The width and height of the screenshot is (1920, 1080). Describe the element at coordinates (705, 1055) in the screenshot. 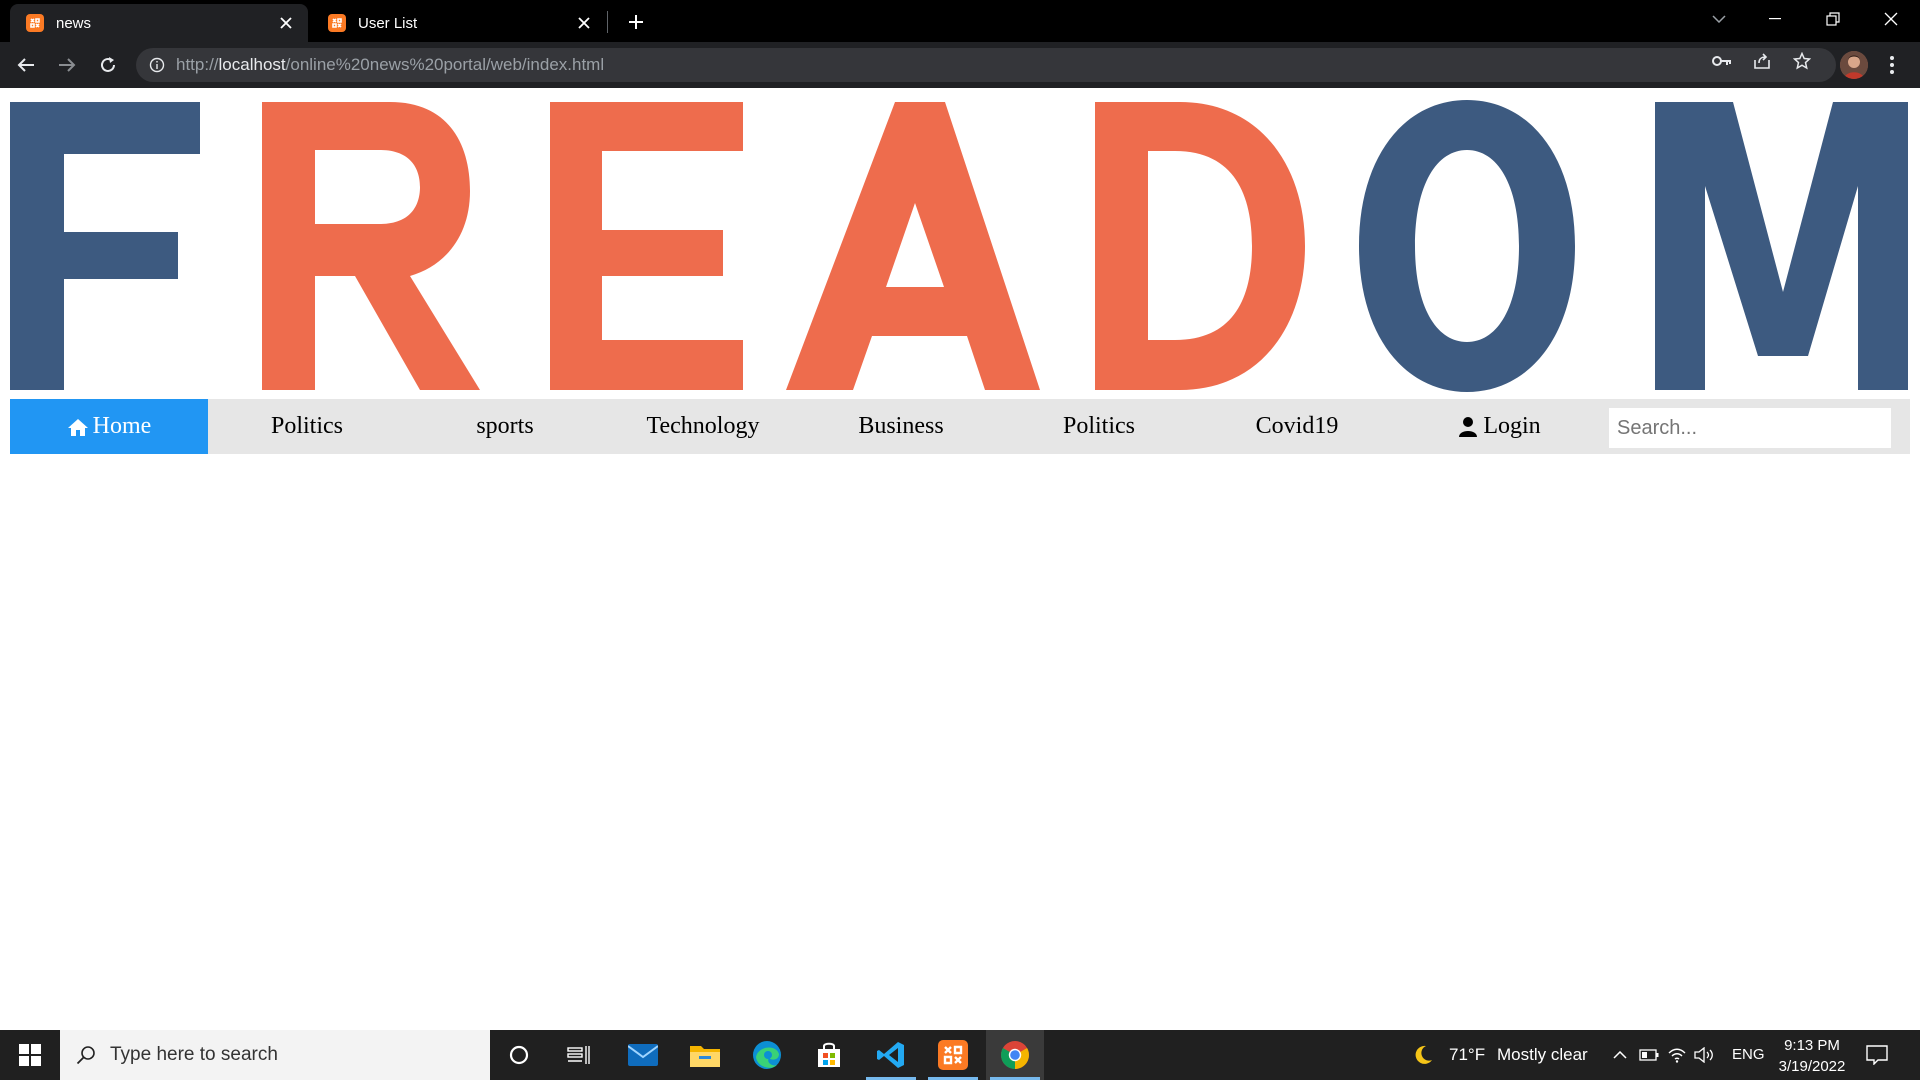

I see `file-explorer-icon` at that location.